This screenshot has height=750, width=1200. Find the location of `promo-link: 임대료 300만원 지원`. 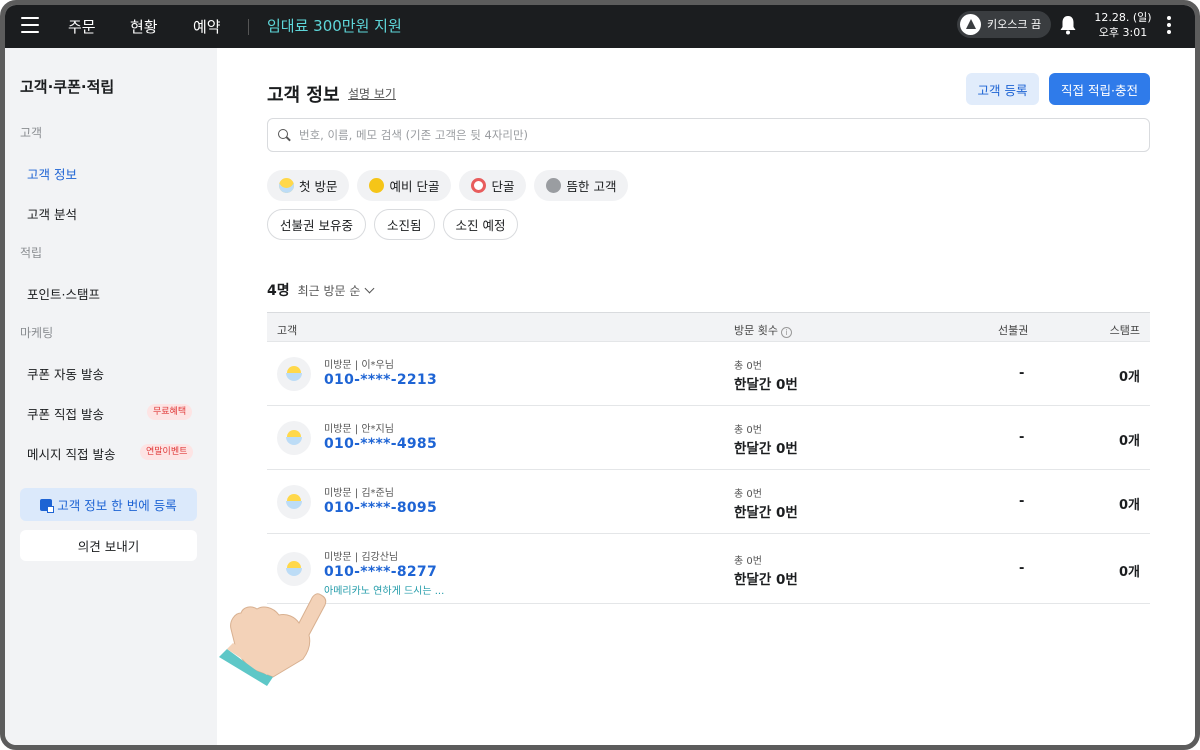

promo-link: 임대료 300만원 지원 is located at coordinates (334, 25).